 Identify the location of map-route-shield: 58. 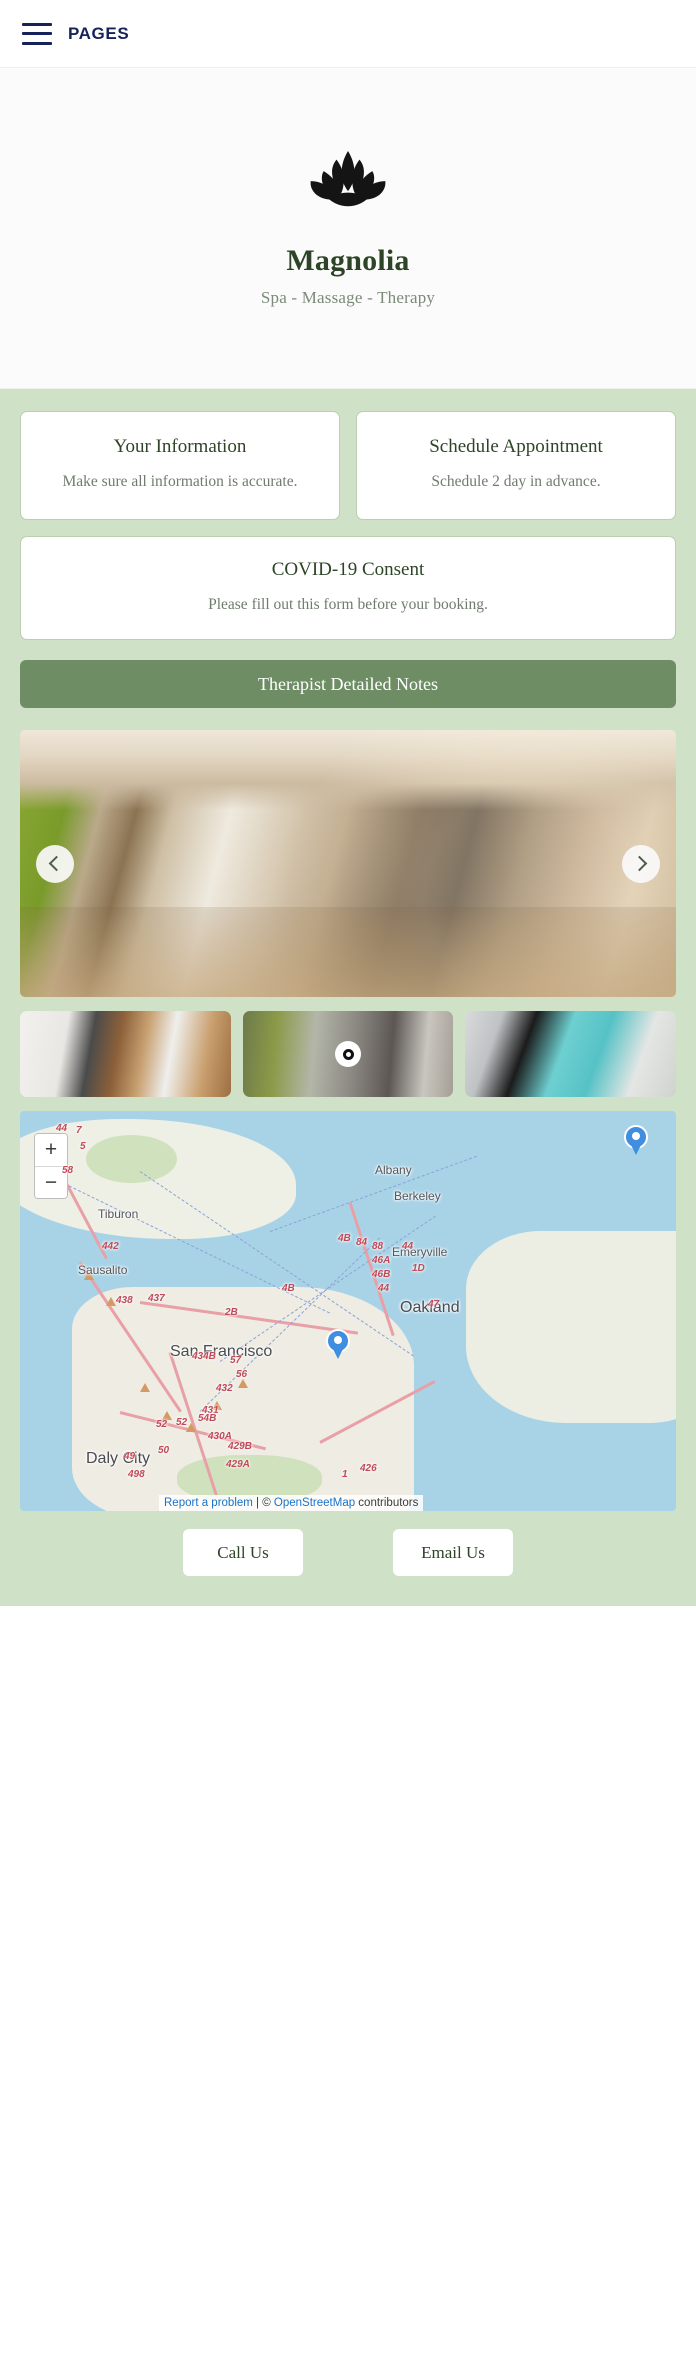
(68, 1171).